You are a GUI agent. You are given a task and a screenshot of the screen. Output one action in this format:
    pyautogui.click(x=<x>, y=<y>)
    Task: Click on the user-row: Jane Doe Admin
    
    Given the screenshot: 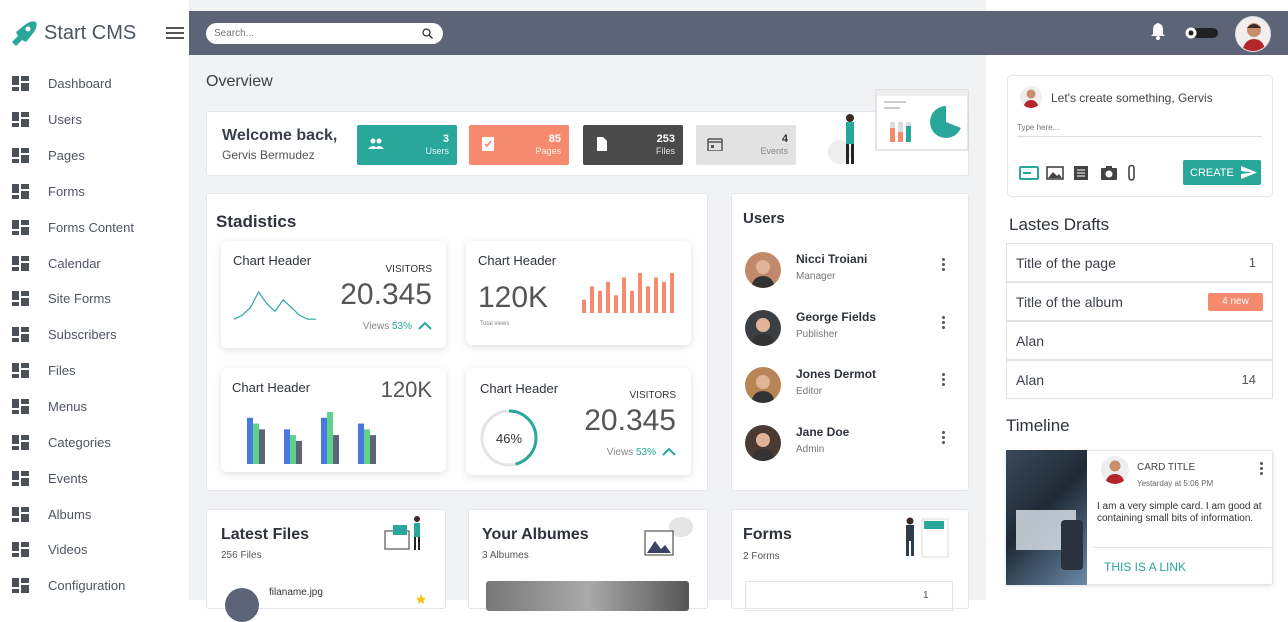 What is the action you would take?
    pyautogui.click(x=850, y=443)
    